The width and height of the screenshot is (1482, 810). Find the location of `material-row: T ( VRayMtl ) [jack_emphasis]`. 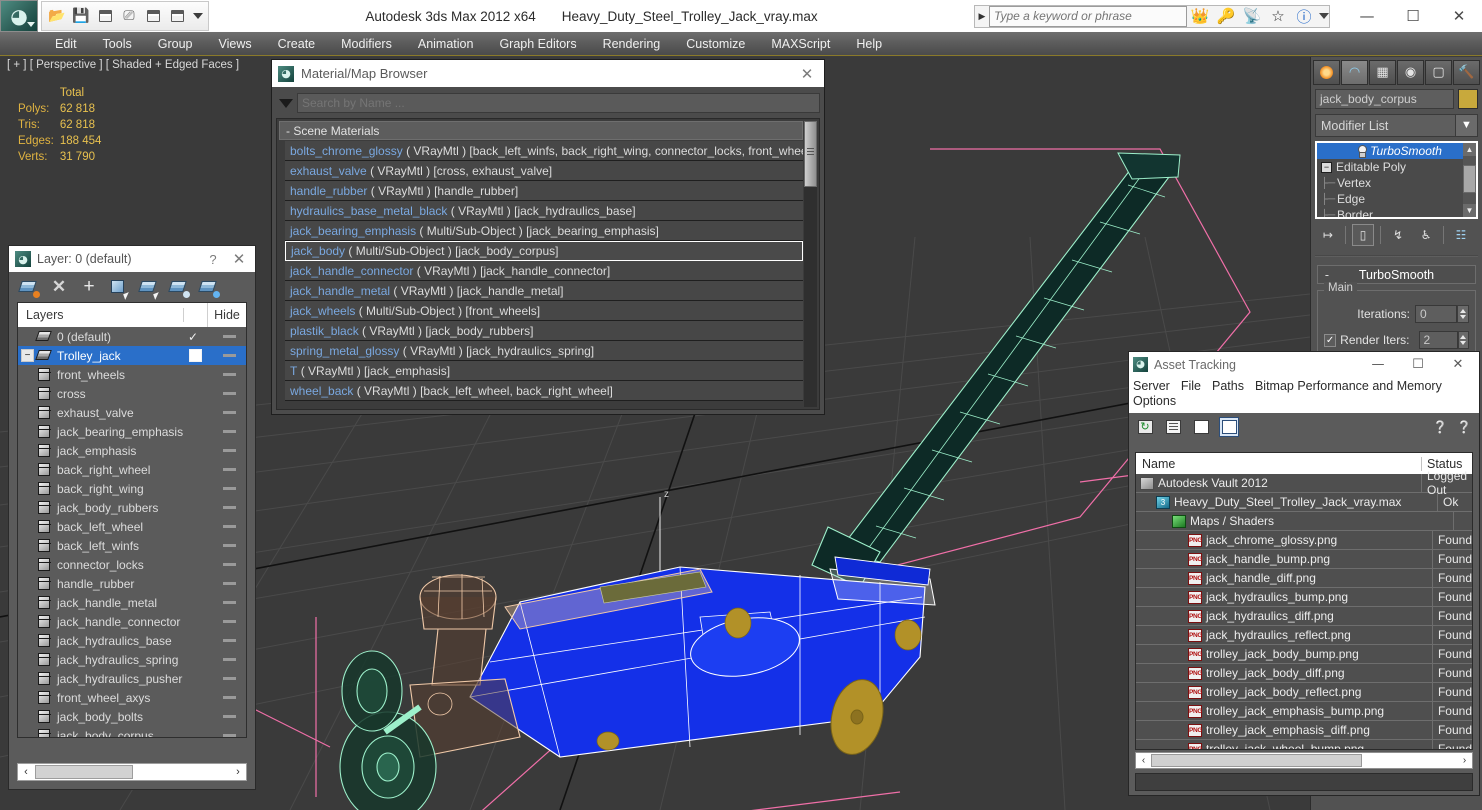

material-row: T ( VRayMtl ) [jack_emphasis] is located at coordinates (544, 371).